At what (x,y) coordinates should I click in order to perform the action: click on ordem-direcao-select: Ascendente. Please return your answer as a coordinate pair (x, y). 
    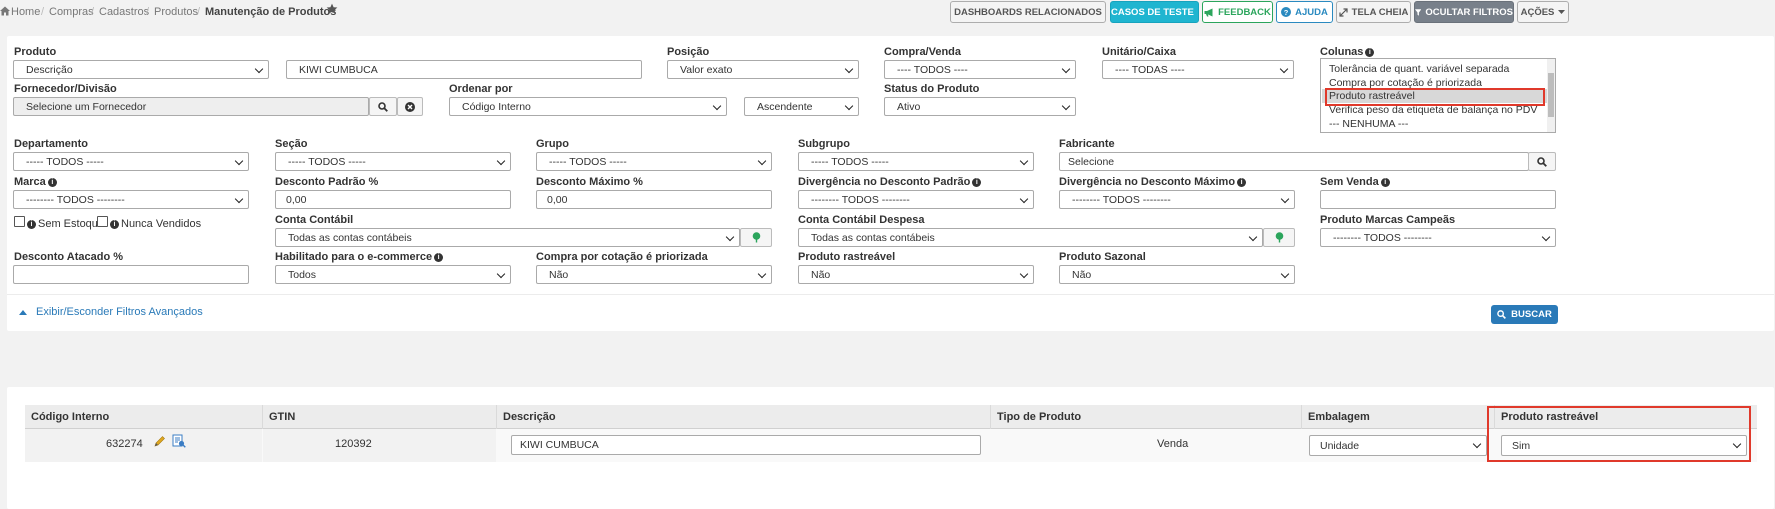
    Looking at the image, I should click on (801, 106).